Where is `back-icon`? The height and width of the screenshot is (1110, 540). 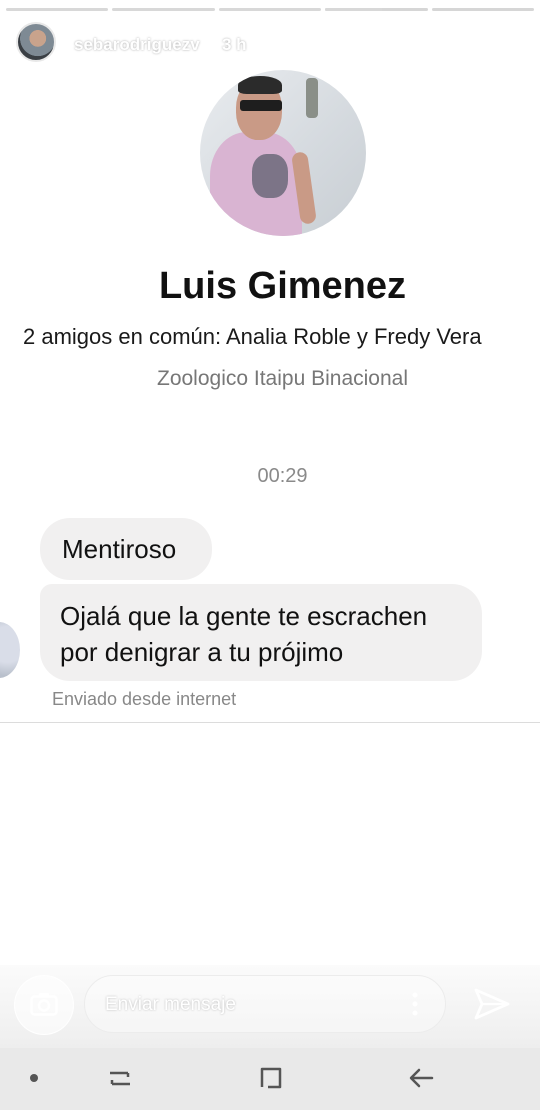
back-icon is located at coordinates (422, 1078).